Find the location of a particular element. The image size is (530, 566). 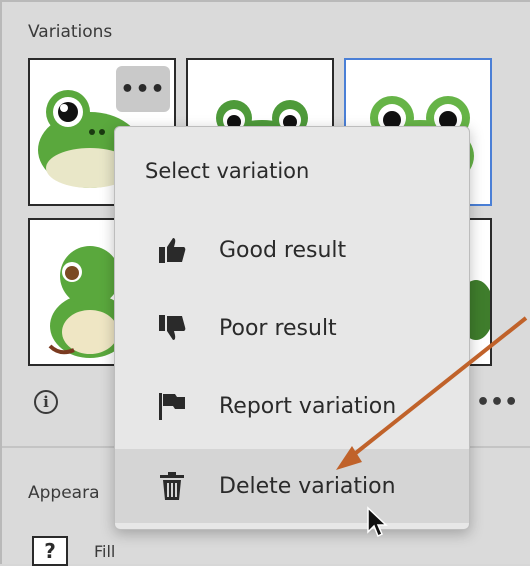

menu-item-poor-result: Poor result is located at coordinates (292, 328).